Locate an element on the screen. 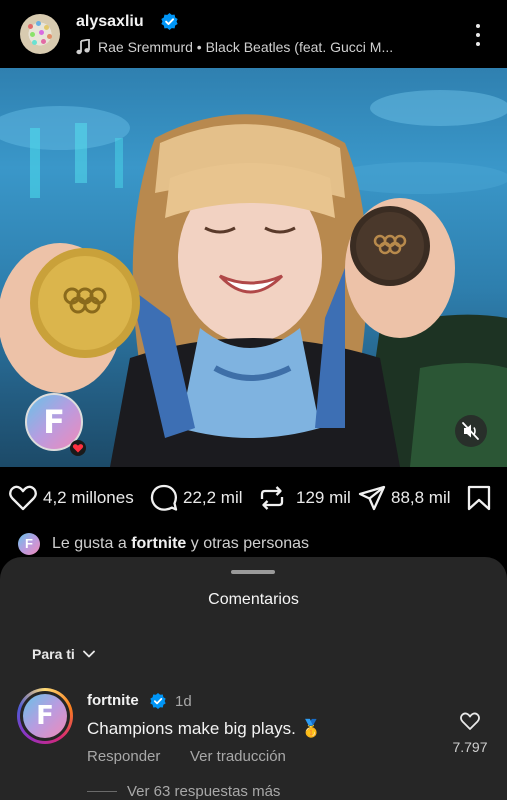 This screenshot has width=507, height=800. comment-sort-dropdown: Para ti is located at coordinates (63, 654).